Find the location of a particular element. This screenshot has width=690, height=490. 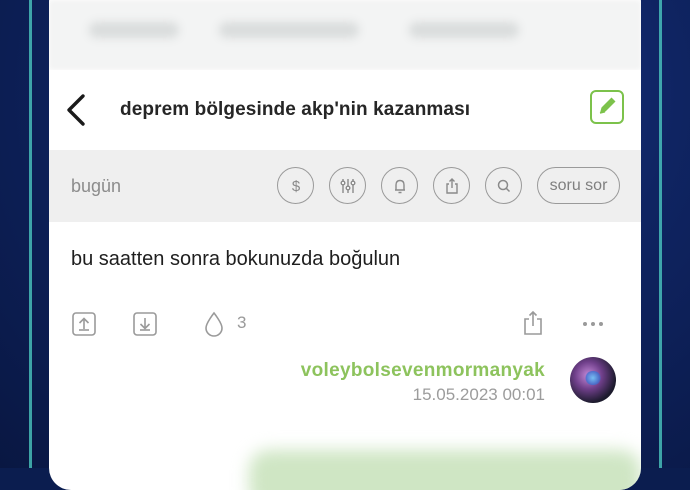

bell-icon is located at coordinates (399, 186).